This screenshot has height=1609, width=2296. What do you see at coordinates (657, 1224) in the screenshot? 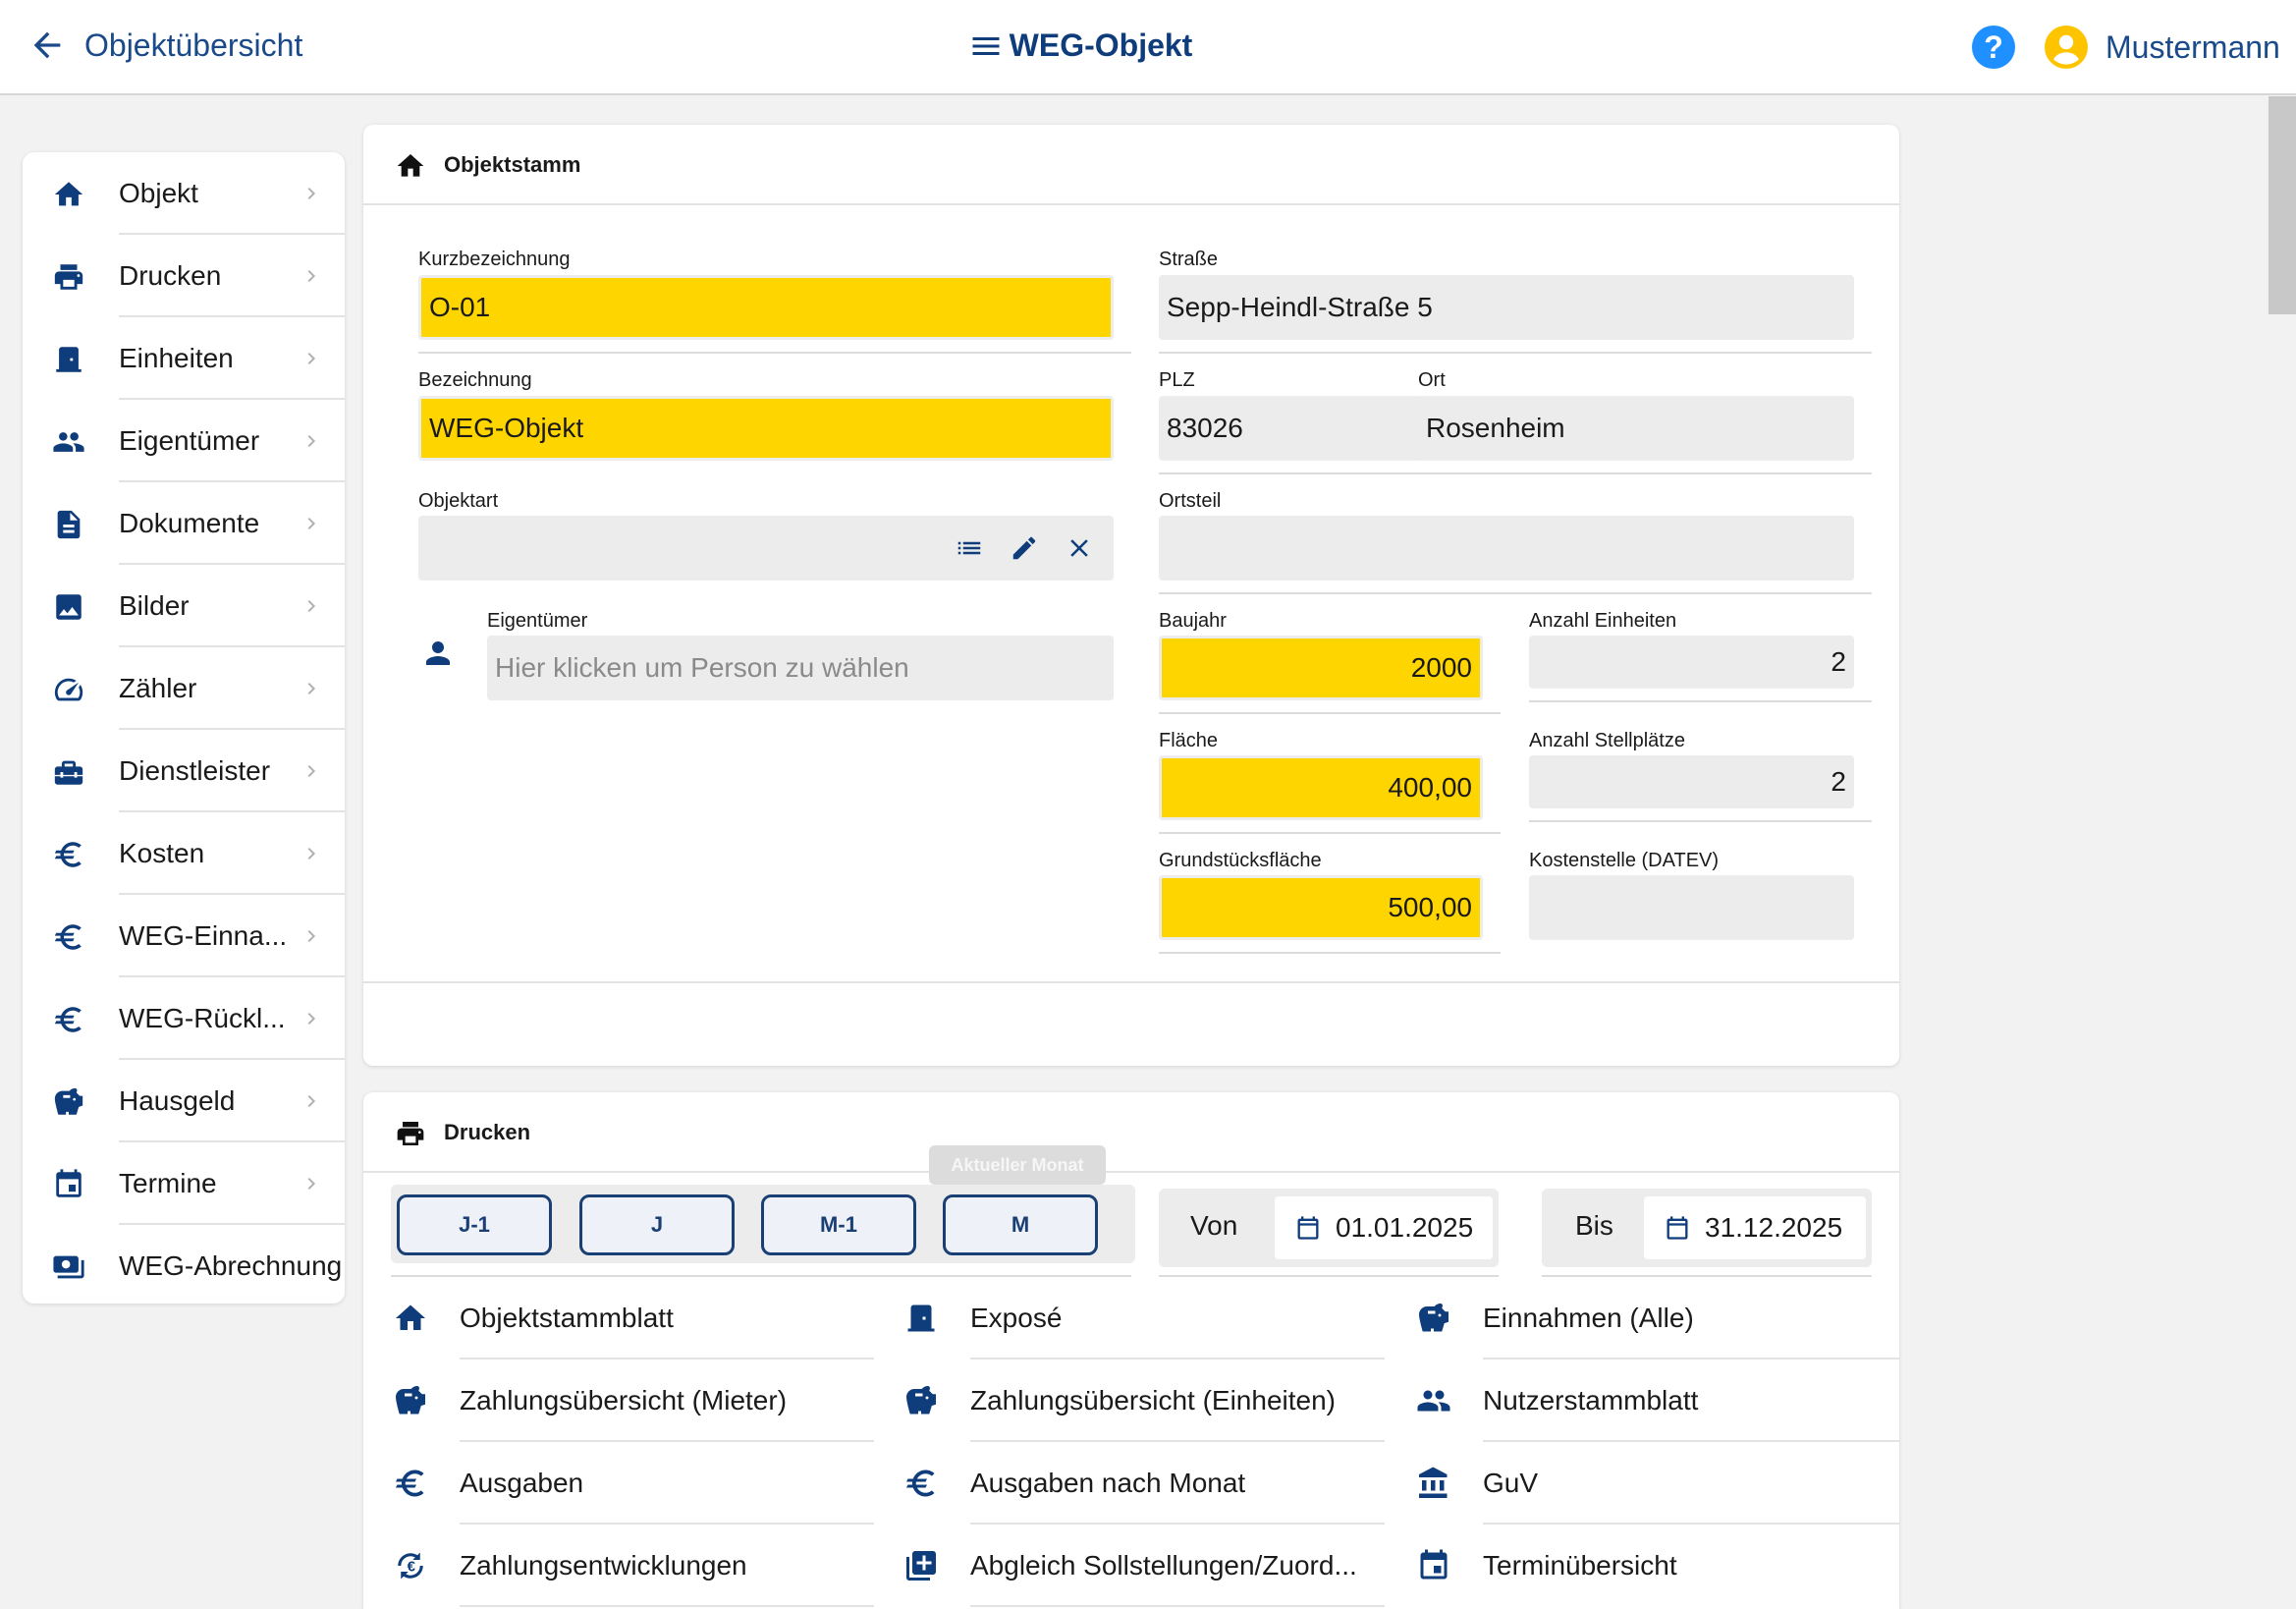
I see `period-button-year: J` at bounding box center [657, 1224].